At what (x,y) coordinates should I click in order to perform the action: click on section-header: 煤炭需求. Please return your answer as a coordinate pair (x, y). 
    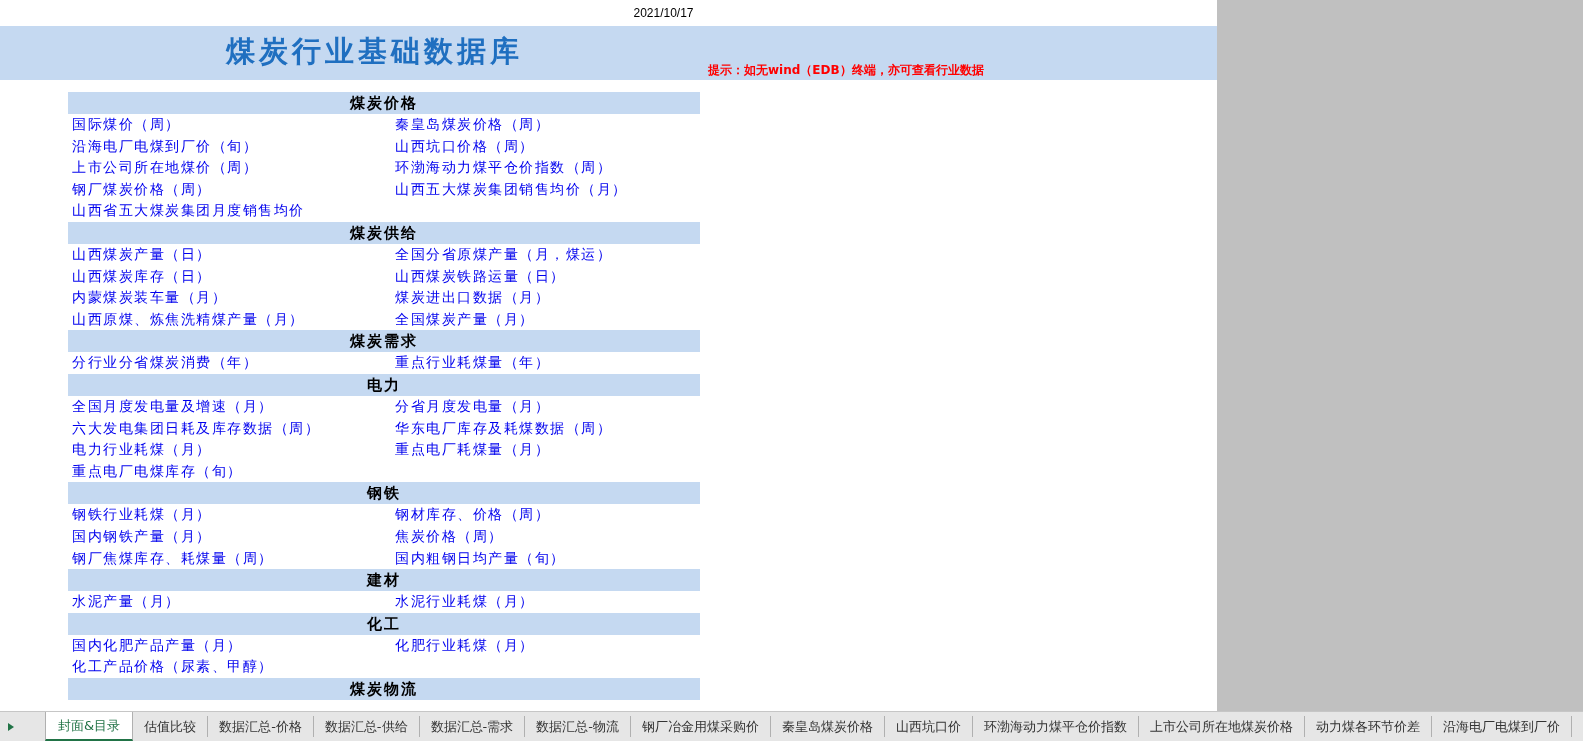
    Looking at the image, I should click on (384, 341).